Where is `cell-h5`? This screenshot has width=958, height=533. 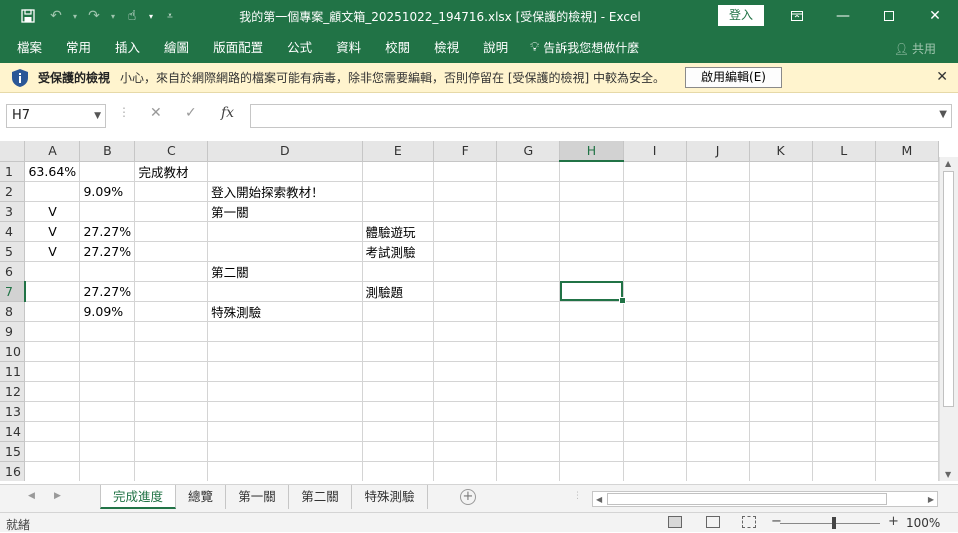
cell-h5 is located at coordinates (591, 251).